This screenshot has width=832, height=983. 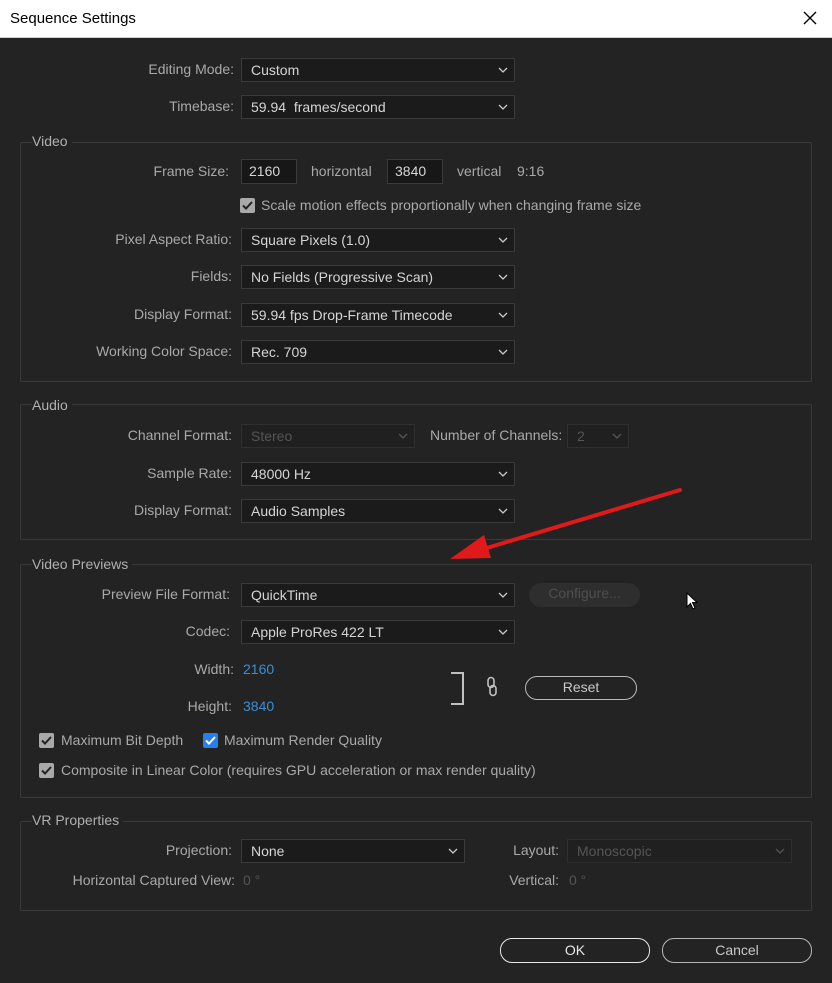 What do you see at coordinates (415, 171) in the screenshot?
I see `frame-height-input: 3840` at bounding box center [415, 171].